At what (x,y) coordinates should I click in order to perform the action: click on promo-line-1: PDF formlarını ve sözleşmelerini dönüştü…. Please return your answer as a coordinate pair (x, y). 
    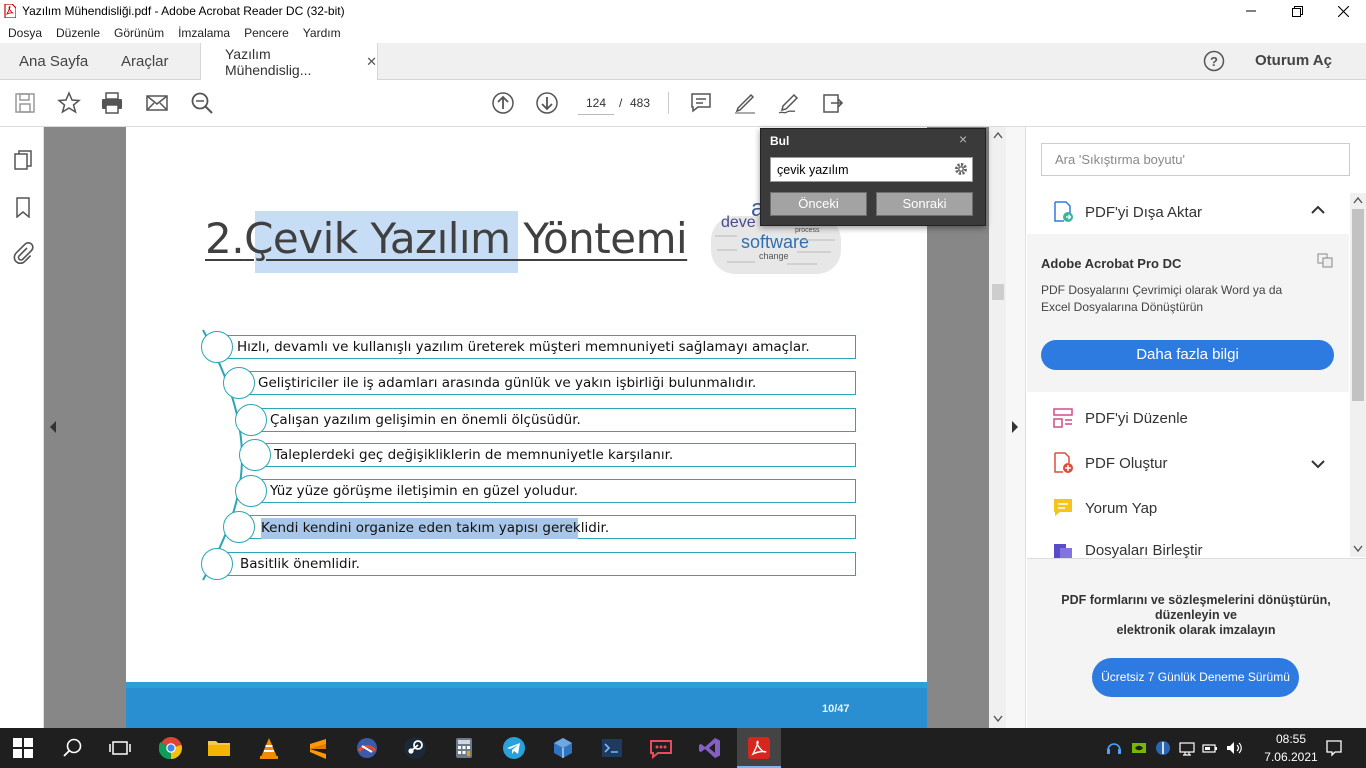
    Looking at the image, I should click on (1196, 607).